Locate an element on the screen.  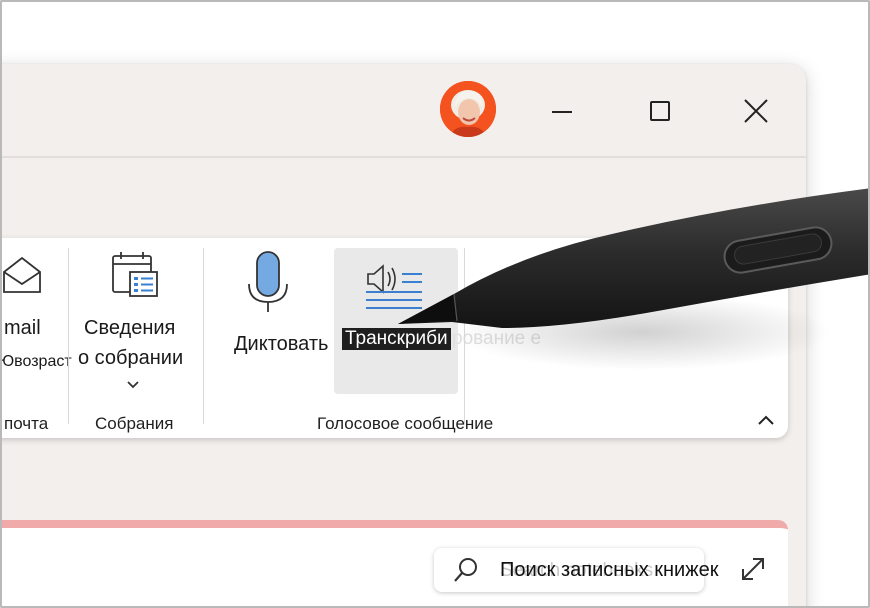
meeting-details-label-line2: о собрании is located at coordinates (131, 358).